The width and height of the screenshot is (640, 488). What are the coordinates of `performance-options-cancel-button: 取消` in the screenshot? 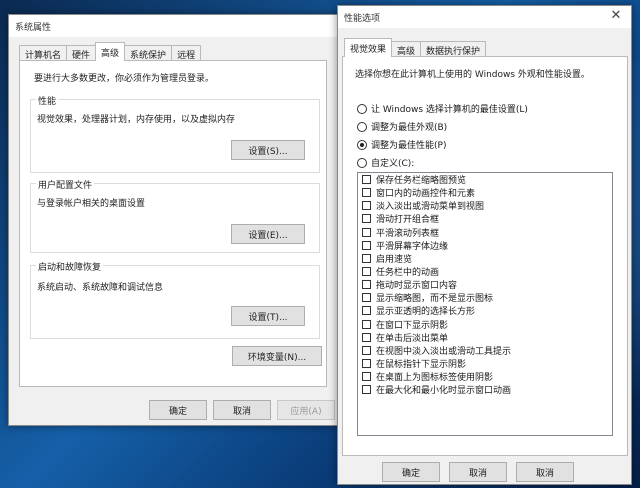 It's located at (478, 472).